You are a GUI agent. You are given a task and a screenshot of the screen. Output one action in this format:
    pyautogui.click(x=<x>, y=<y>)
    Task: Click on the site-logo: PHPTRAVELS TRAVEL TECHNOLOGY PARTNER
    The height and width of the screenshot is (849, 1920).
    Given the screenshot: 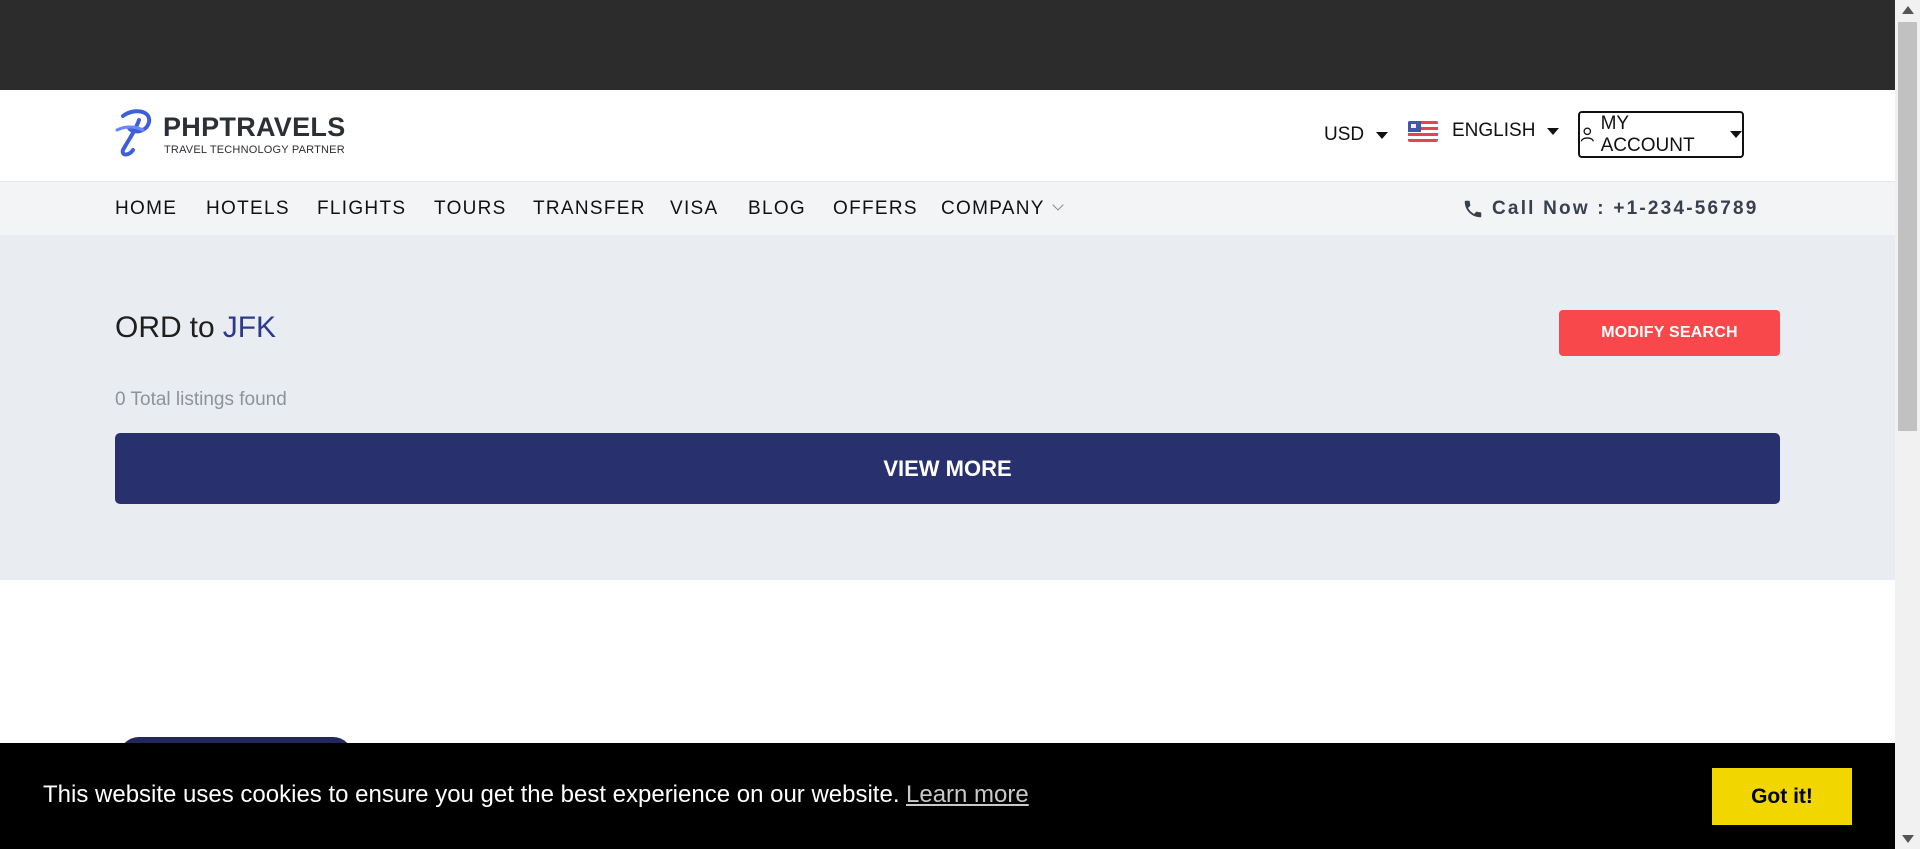 What is the action you would take?
    pyautogui.click(x=235, y=132)
    